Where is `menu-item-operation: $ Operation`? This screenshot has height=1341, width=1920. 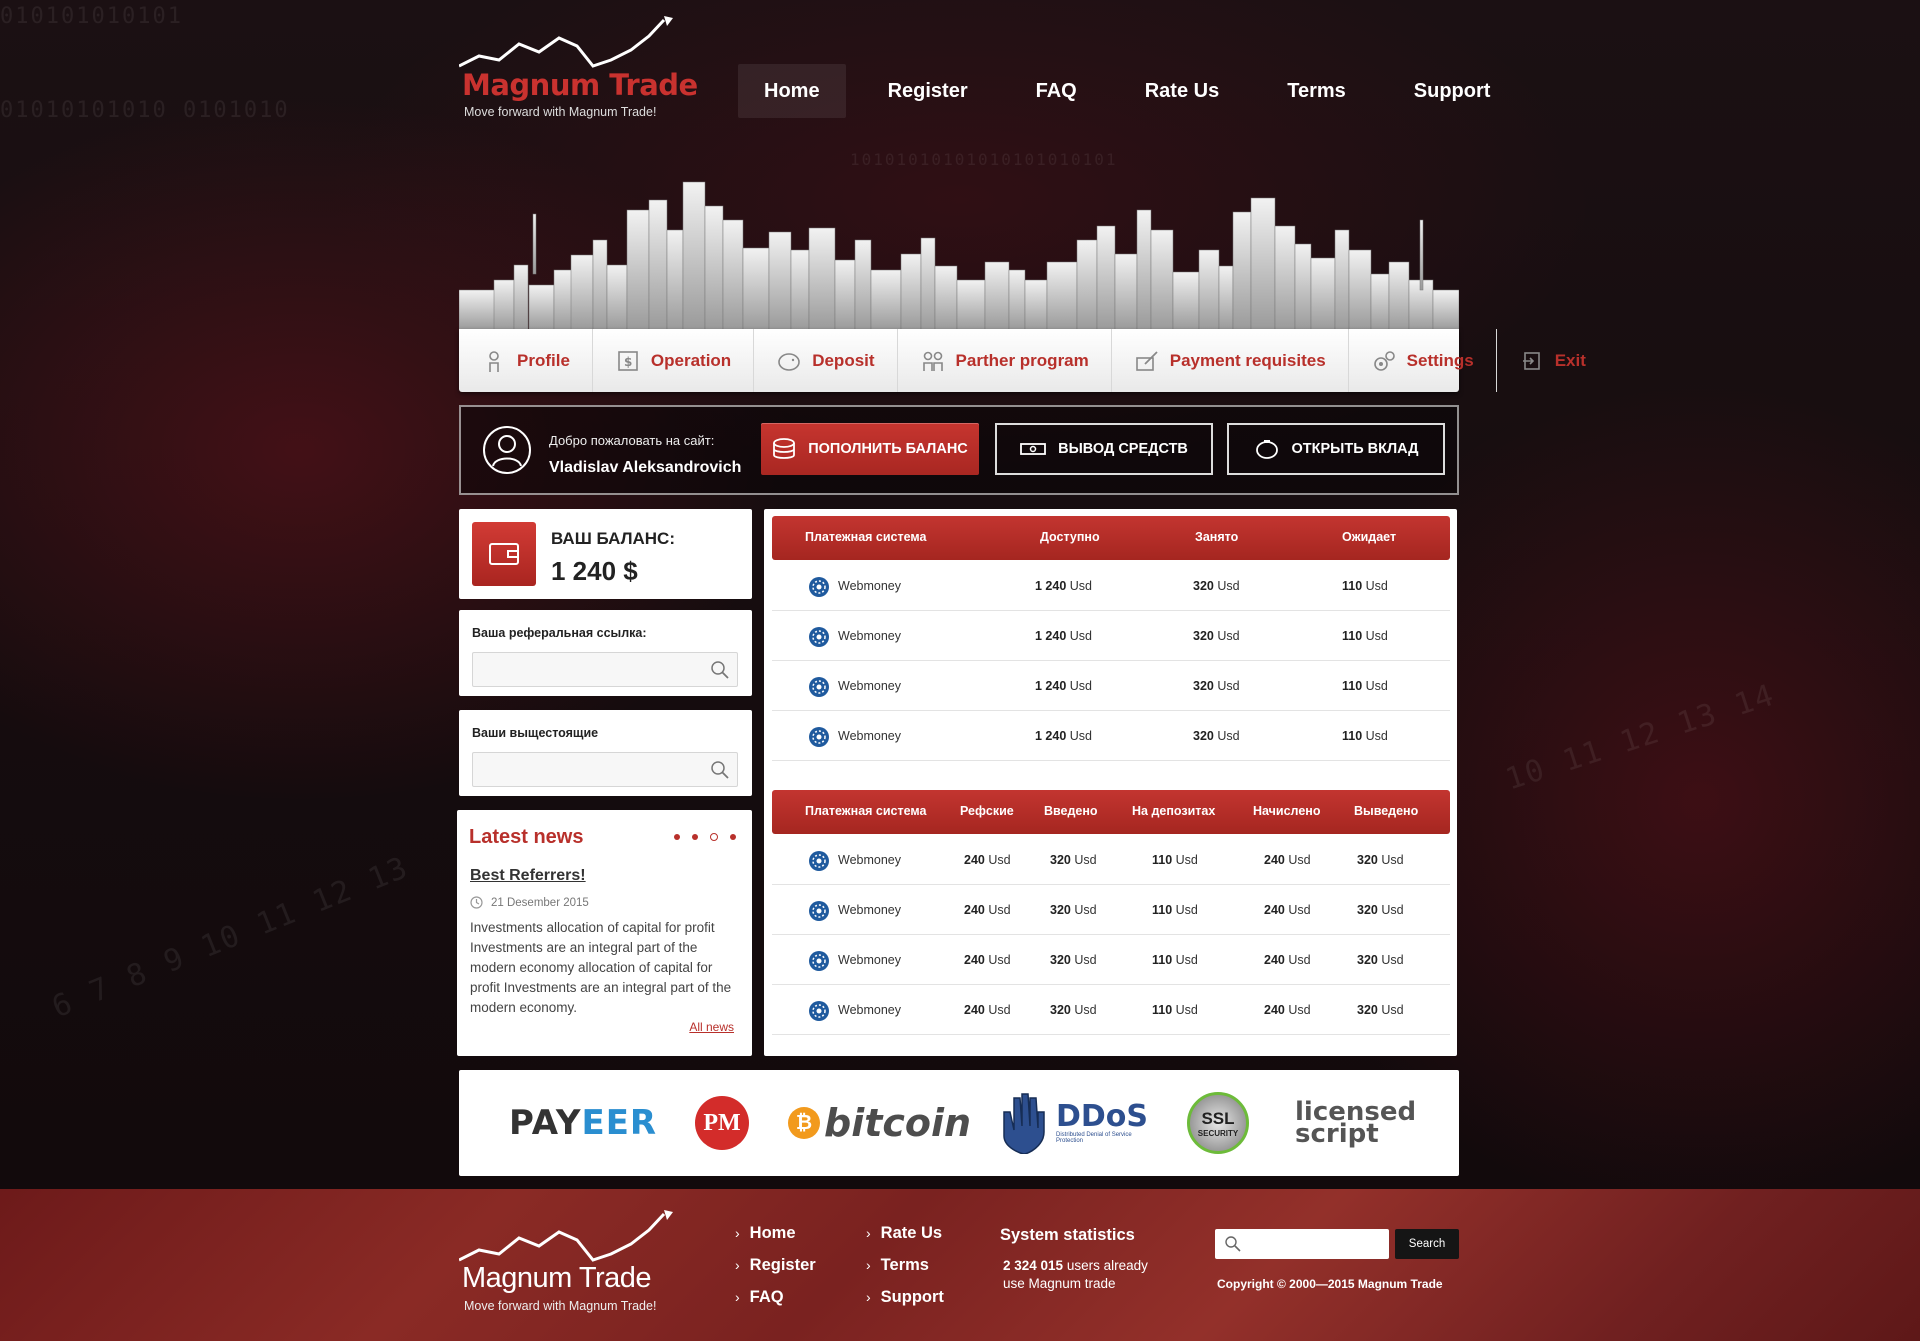 menu-item-operation: $ Operation is located at coordinates (674, 360).